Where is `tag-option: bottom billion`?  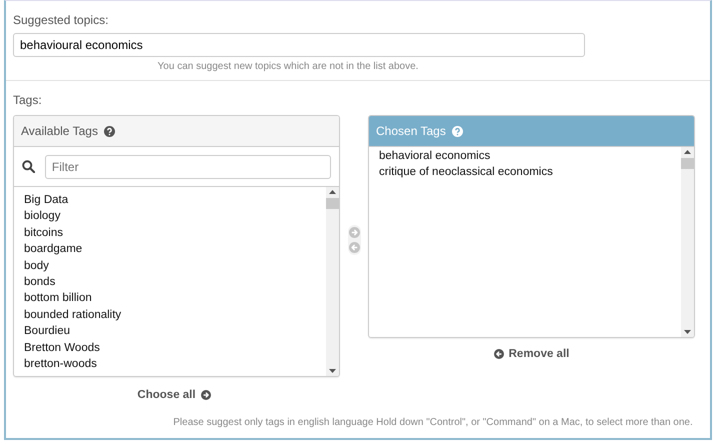 tag-option: bottom billion is located at coordinates (170, 298).